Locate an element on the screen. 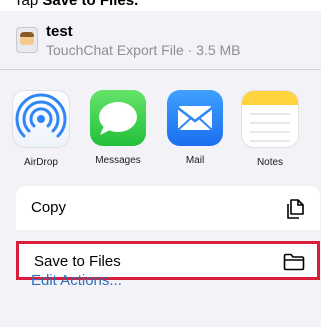 The image size is (321, 327). app-notes: Notes is located at coordinates (270, 129).